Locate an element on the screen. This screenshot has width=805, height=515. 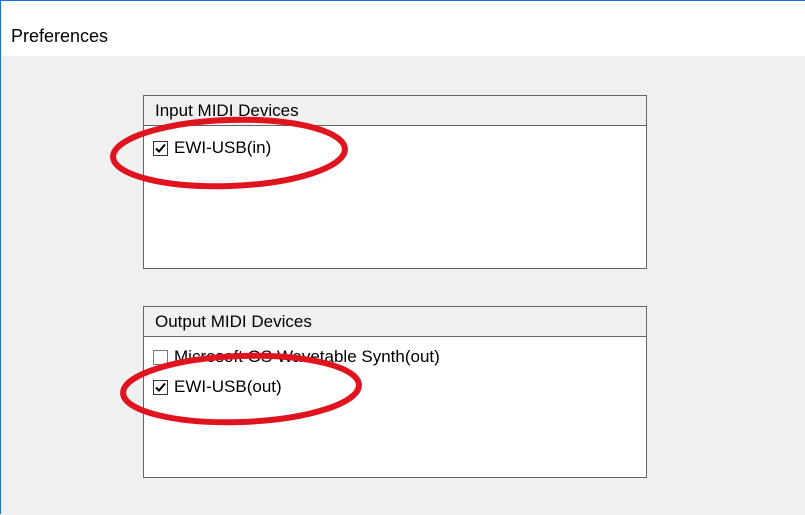
output-device-microsoft-gs-wavetable-synth: Microsoft GS Wavetable Synth(out) is located at coordinates (296, 357).